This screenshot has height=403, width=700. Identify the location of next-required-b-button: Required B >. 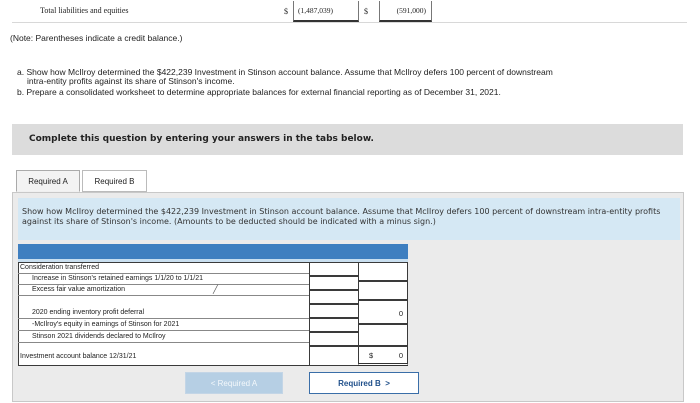
(364, 383).